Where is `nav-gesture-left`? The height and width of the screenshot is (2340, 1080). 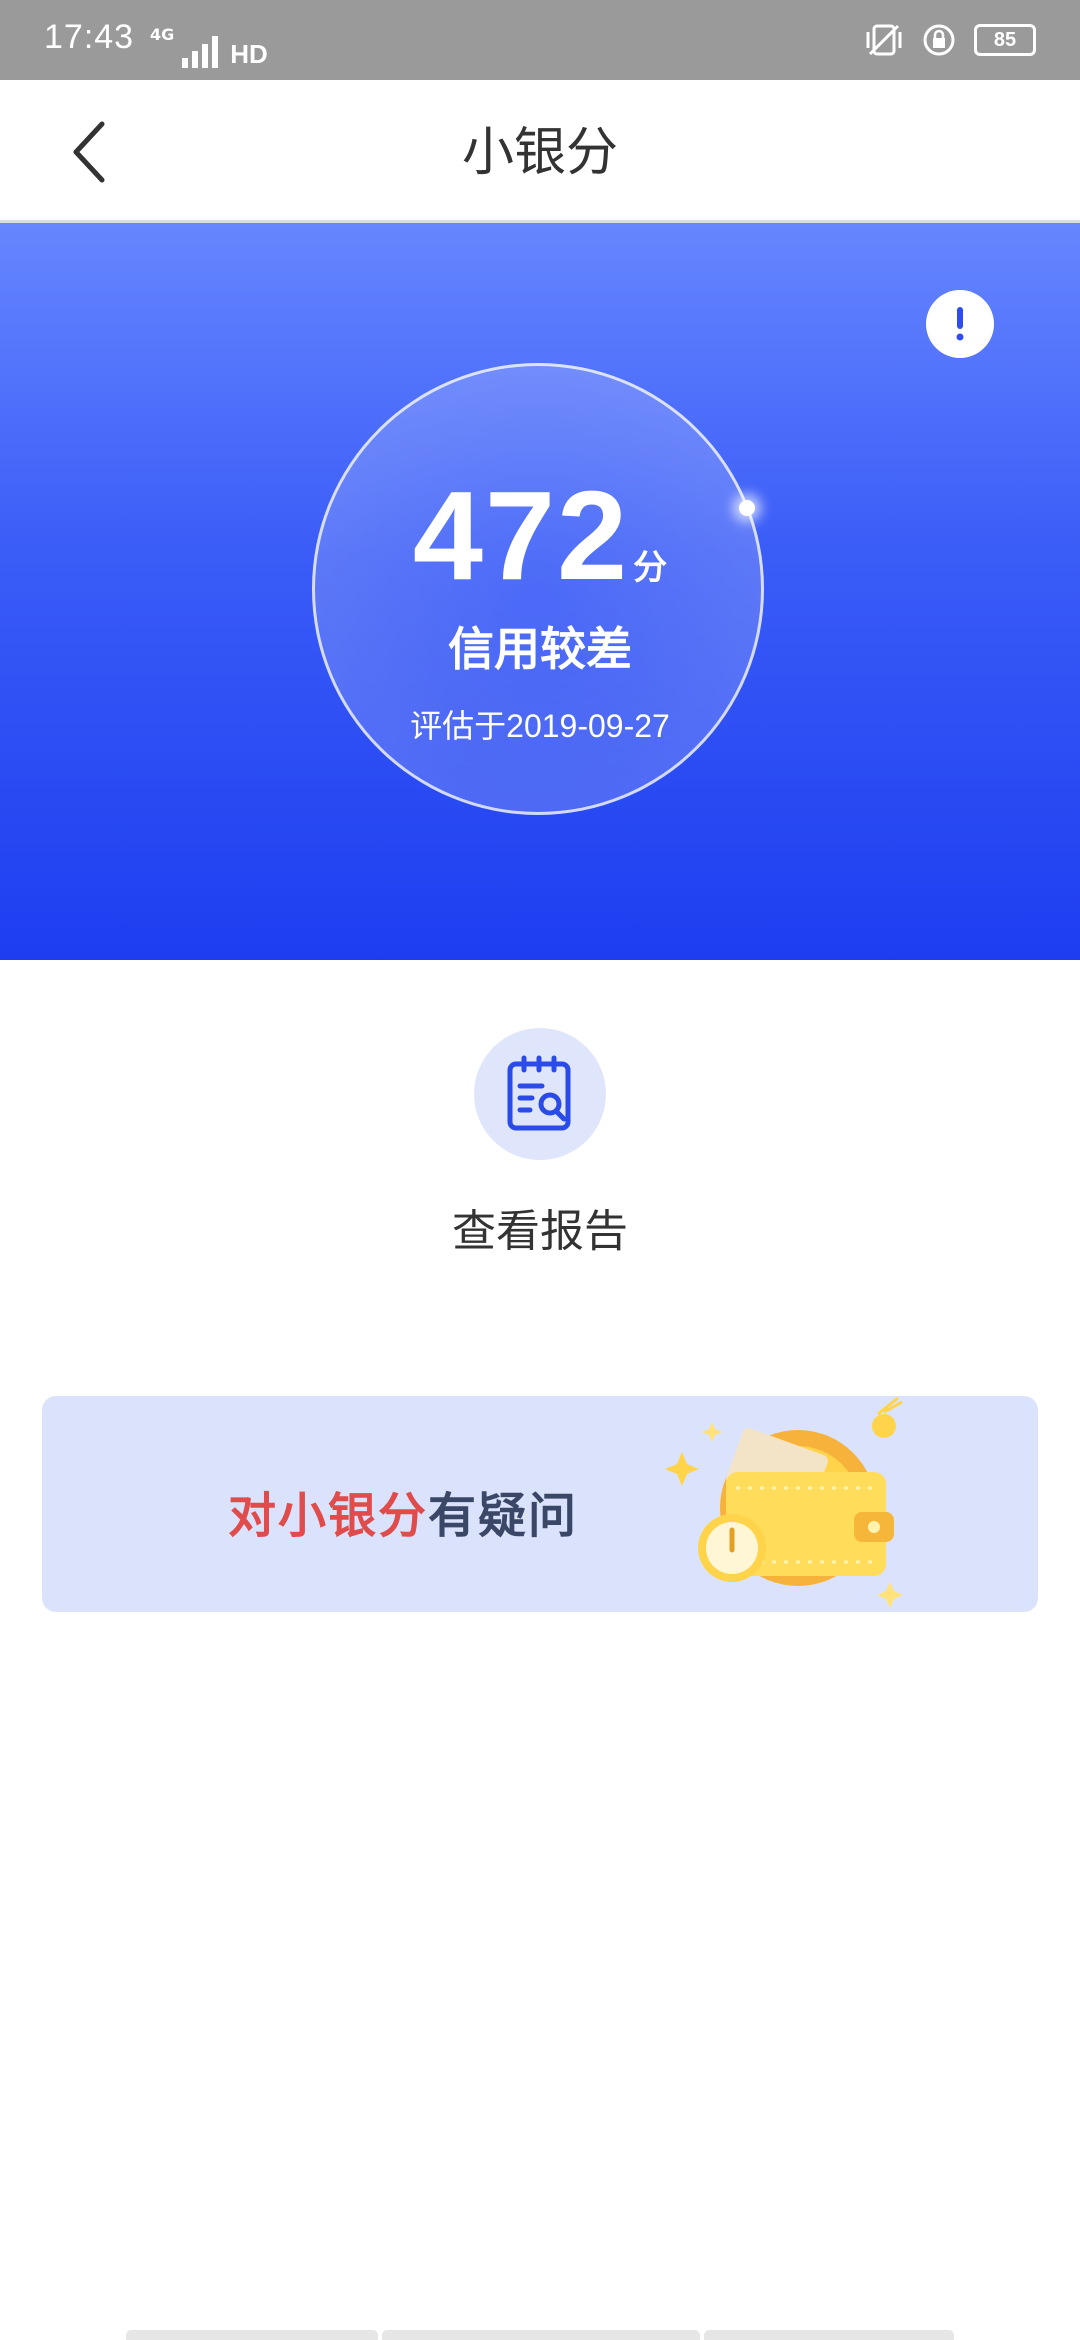
nav-gesture-left is located at coordinates (252, 2335).